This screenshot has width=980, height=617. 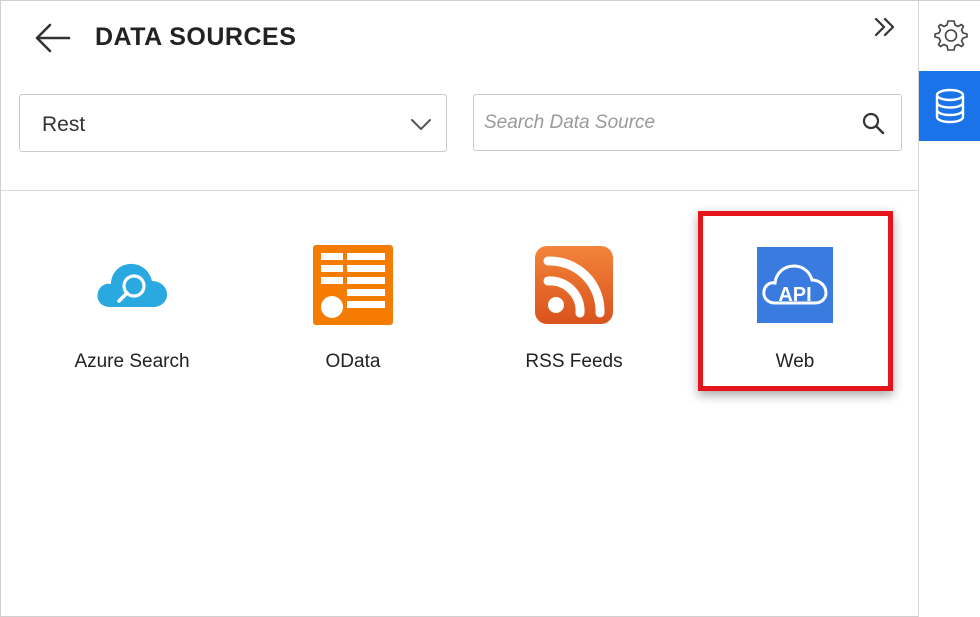 I want to click on section-divider, so click(x=460, y=190).